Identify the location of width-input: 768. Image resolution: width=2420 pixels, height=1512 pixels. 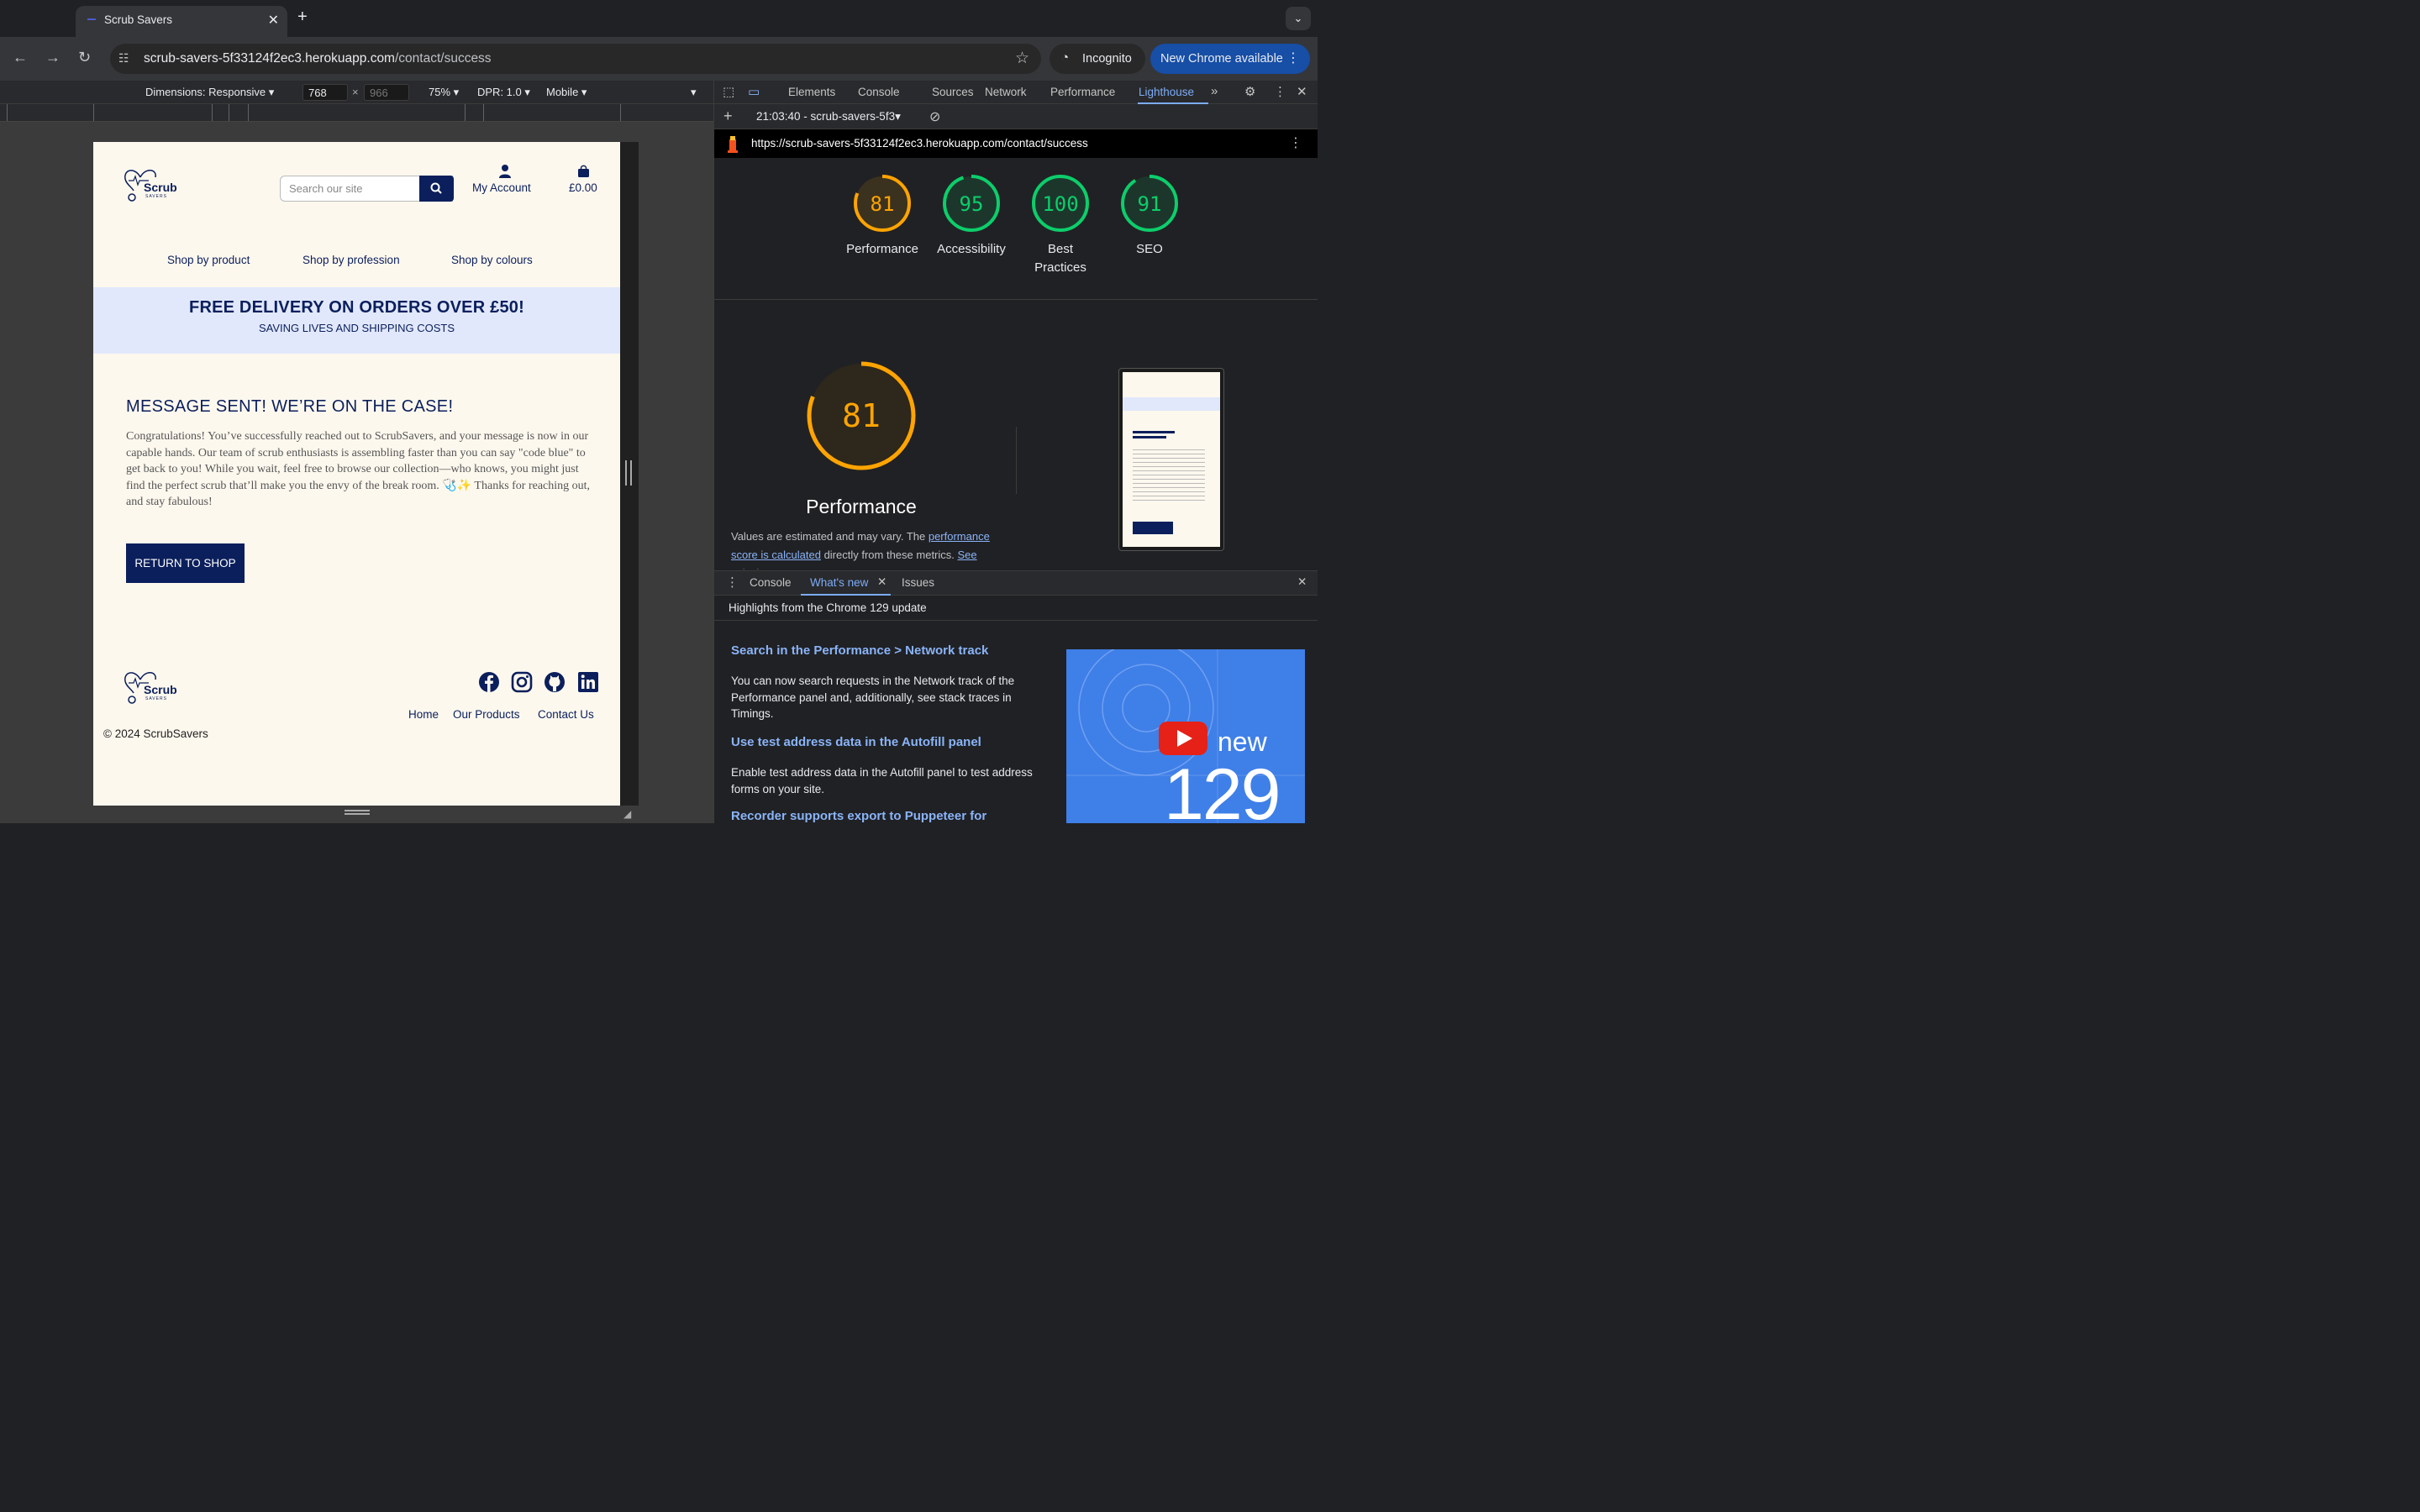
(325, 92).